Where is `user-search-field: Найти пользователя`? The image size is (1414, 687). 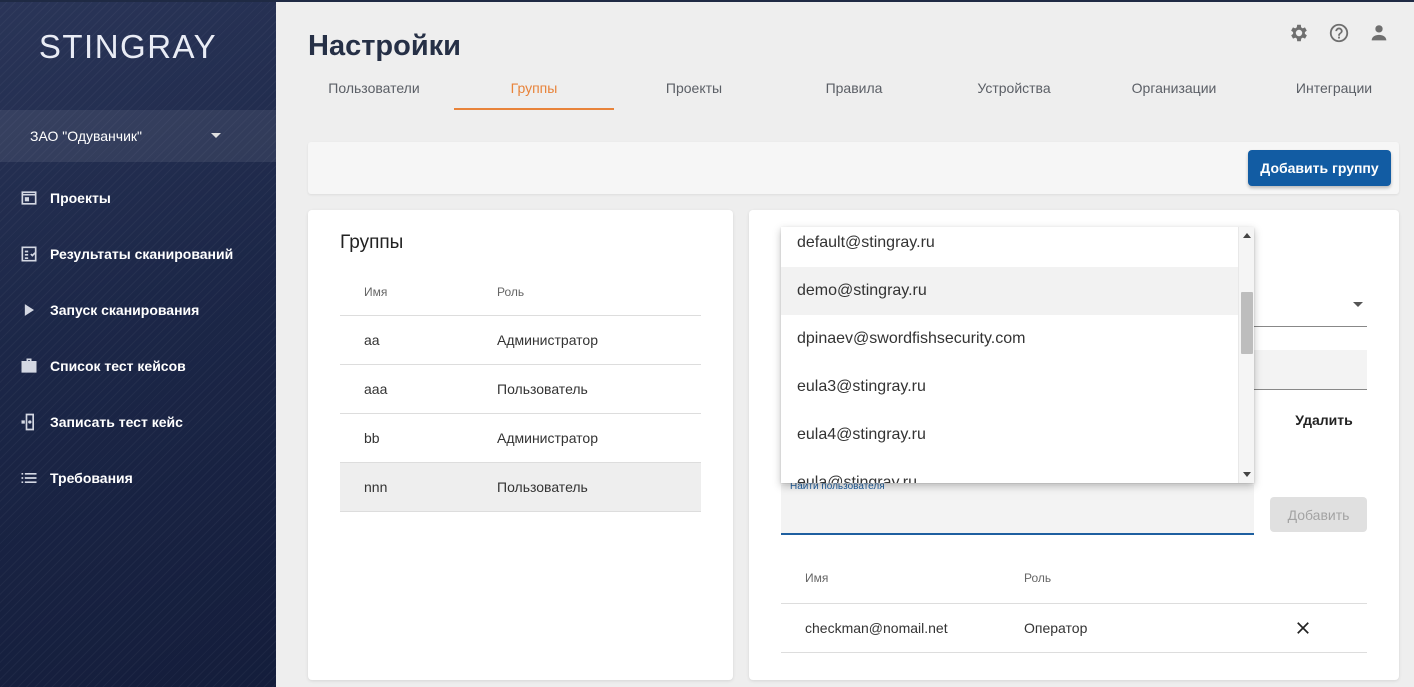
user-search-field: Найти пользователя is located at coordinates (1017, 508).